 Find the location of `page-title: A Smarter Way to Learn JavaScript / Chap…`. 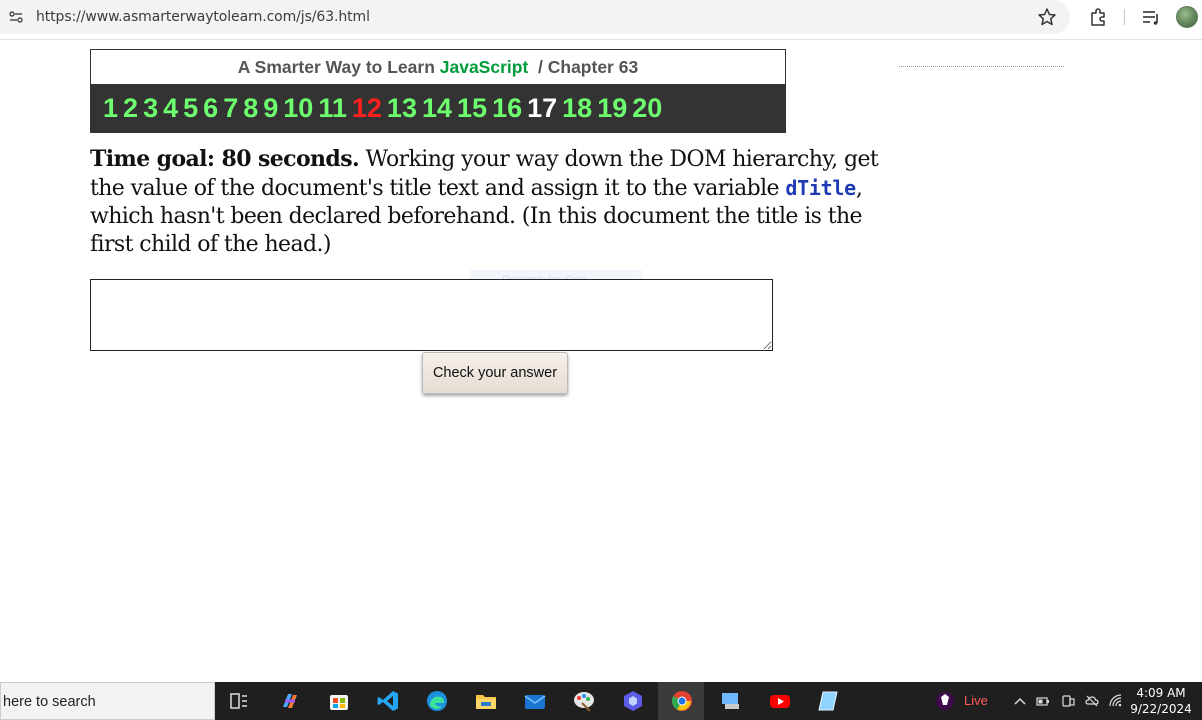

page-title: A Smarter Way to Learn JavaScript / Chap… is located at coordinates (438, 67).